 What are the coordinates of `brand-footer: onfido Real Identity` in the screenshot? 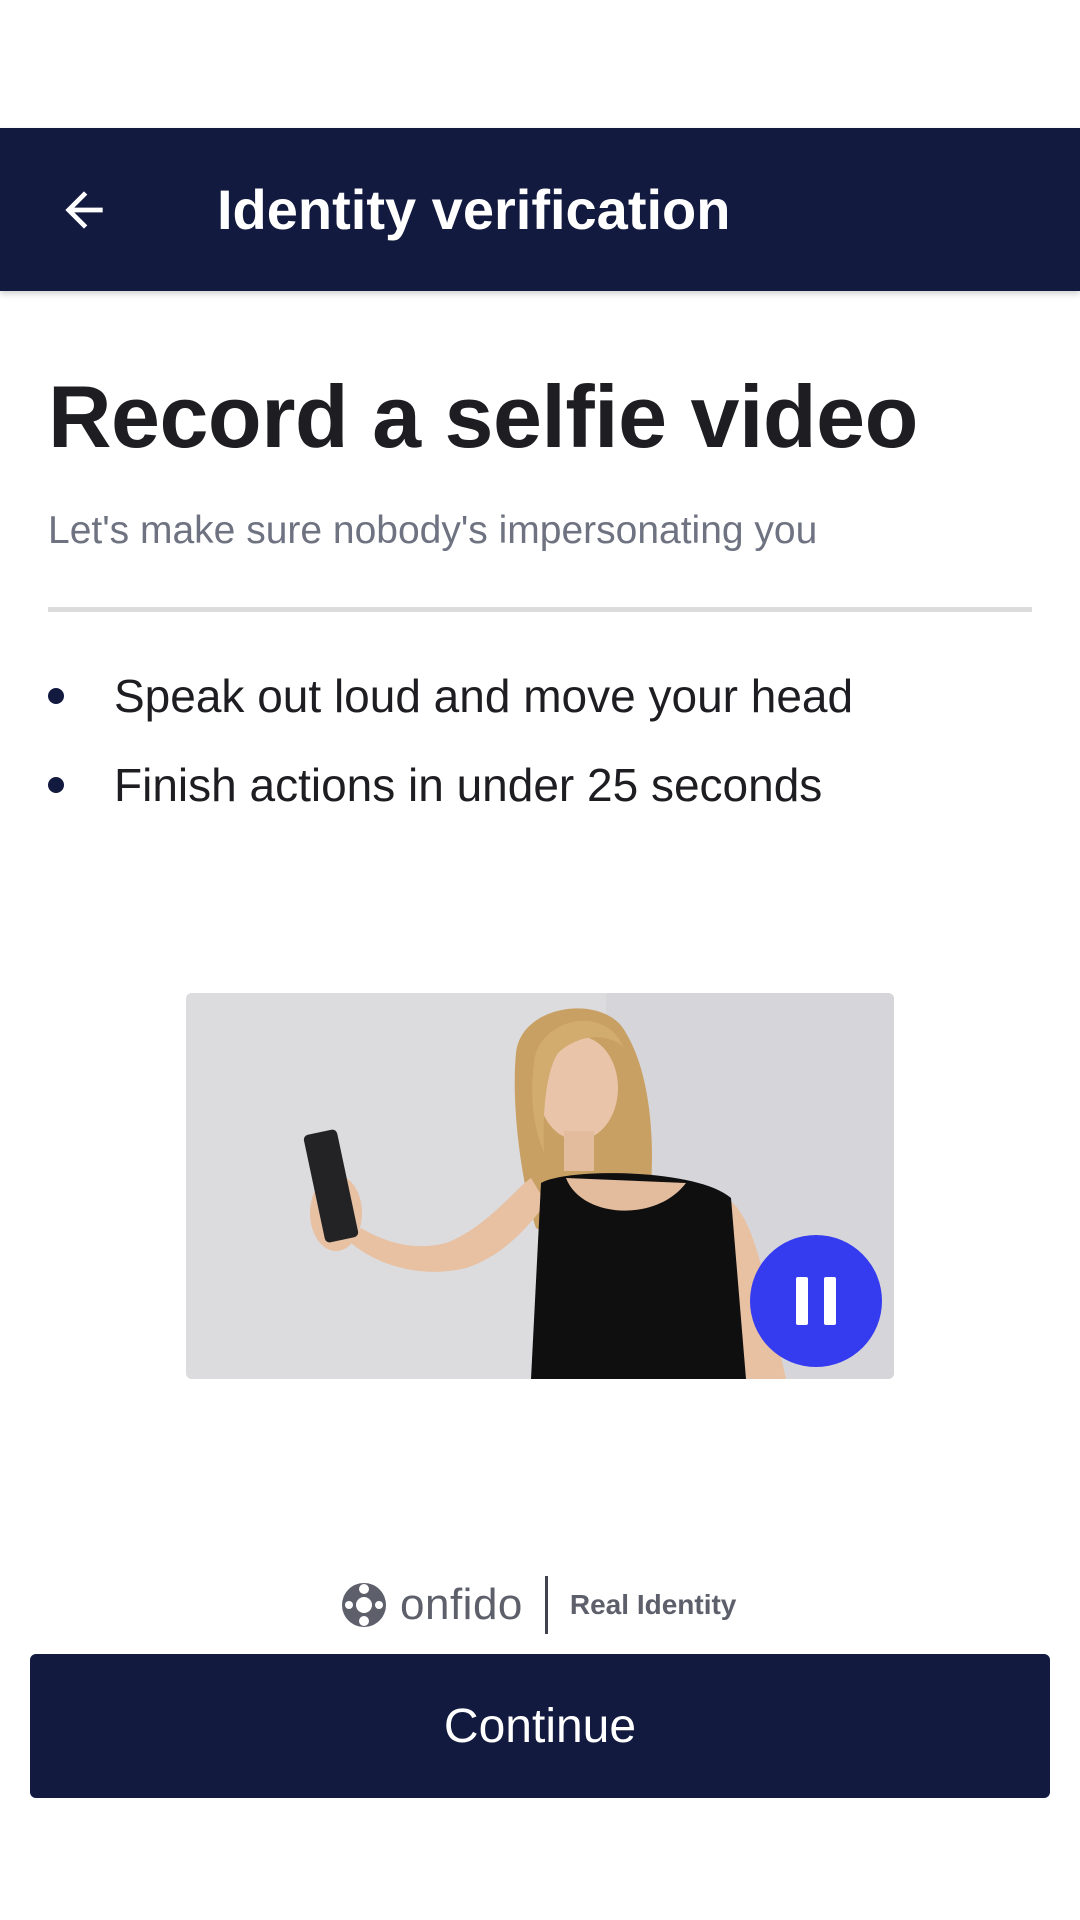 It's located at (540, 1605).